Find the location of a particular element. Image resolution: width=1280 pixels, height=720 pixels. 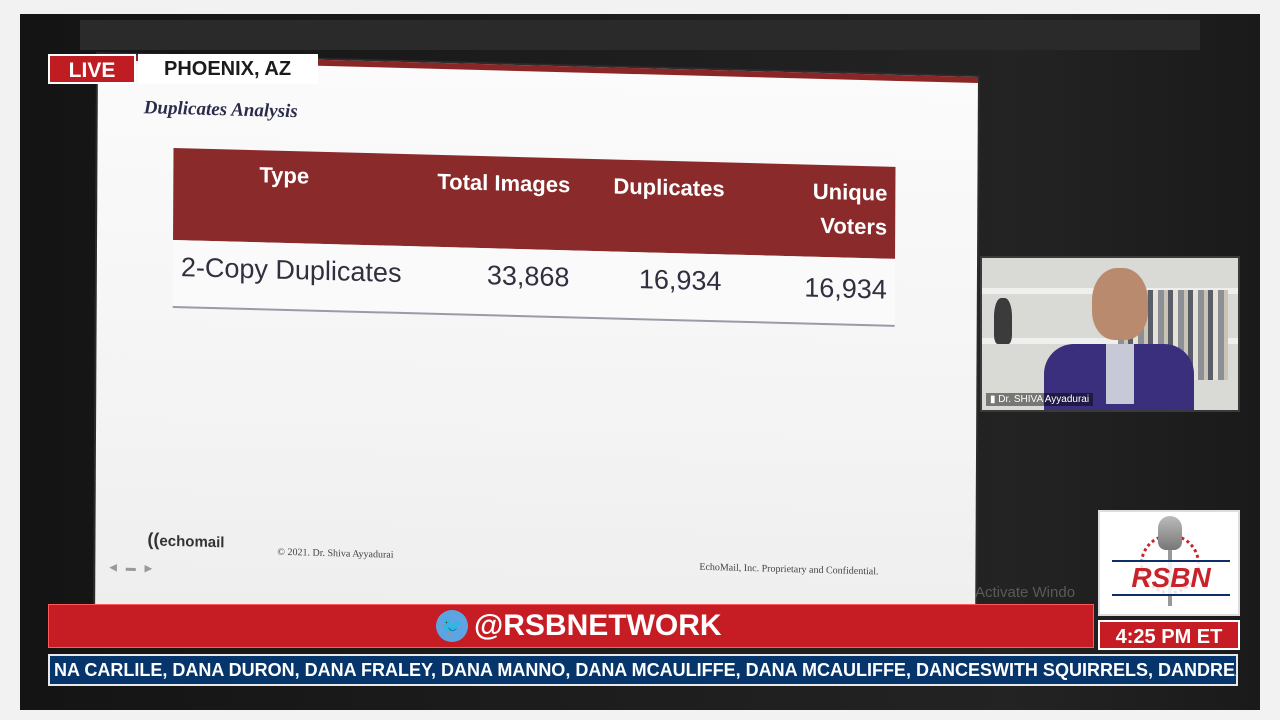

twitter-handle: @RSBNETWORK is located at coordinates (598, 625).